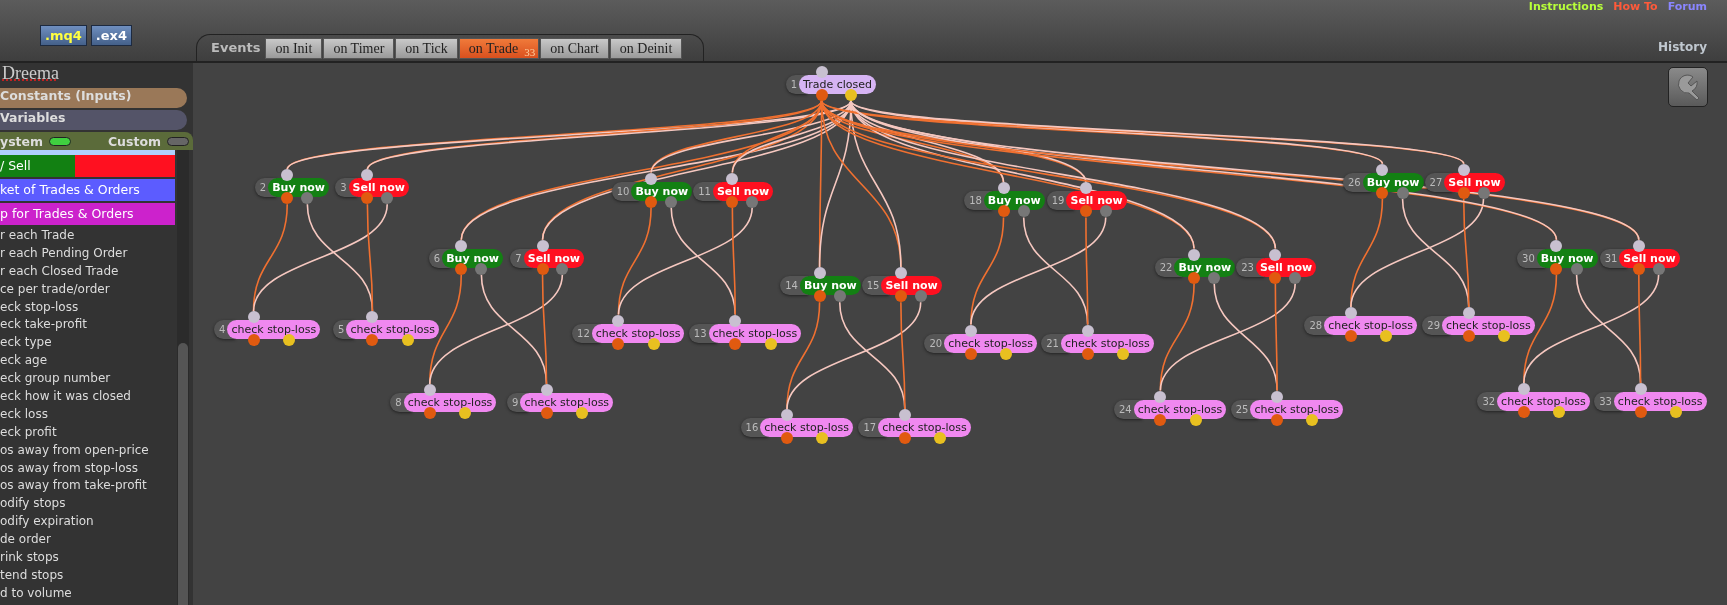 This screenshot has height=605, width=1727. I want to click on sidebar-item: eck loss, so click(87, 414).